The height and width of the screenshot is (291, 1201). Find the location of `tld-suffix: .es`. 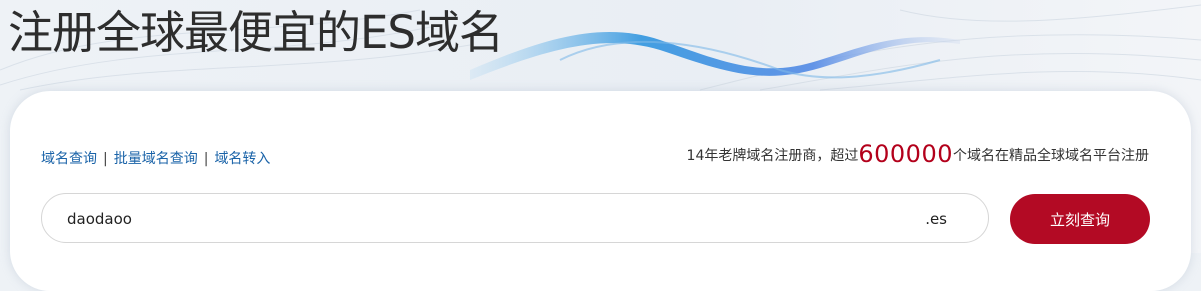

tld-suffix: .es is located at coordinates (936, 219).